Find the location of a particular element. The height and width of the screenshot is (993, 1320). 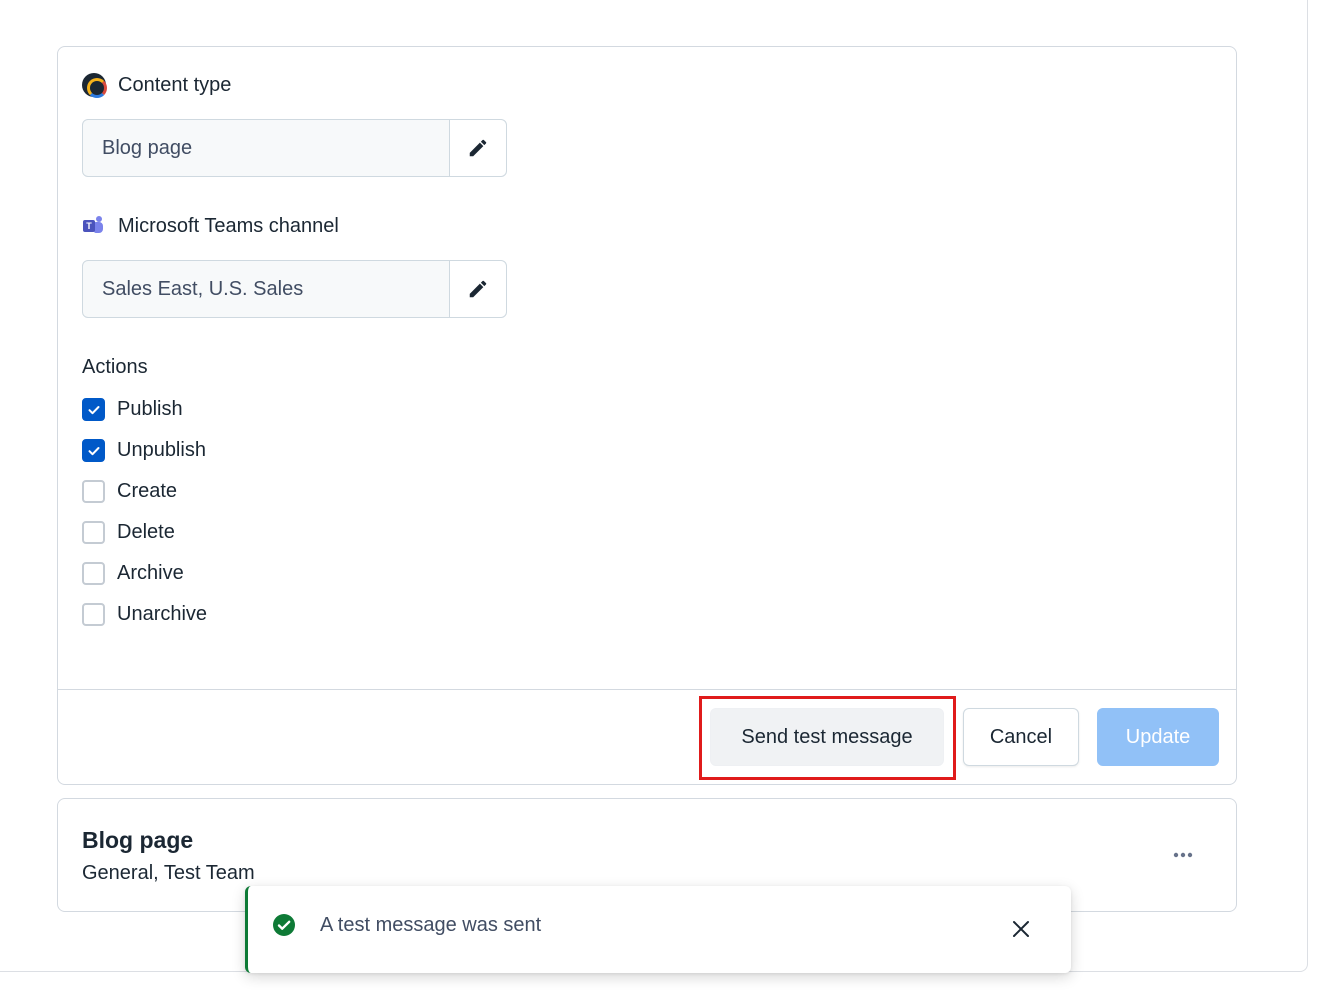

microsoft-teams-icon: T is located at coordinates (94, 226).